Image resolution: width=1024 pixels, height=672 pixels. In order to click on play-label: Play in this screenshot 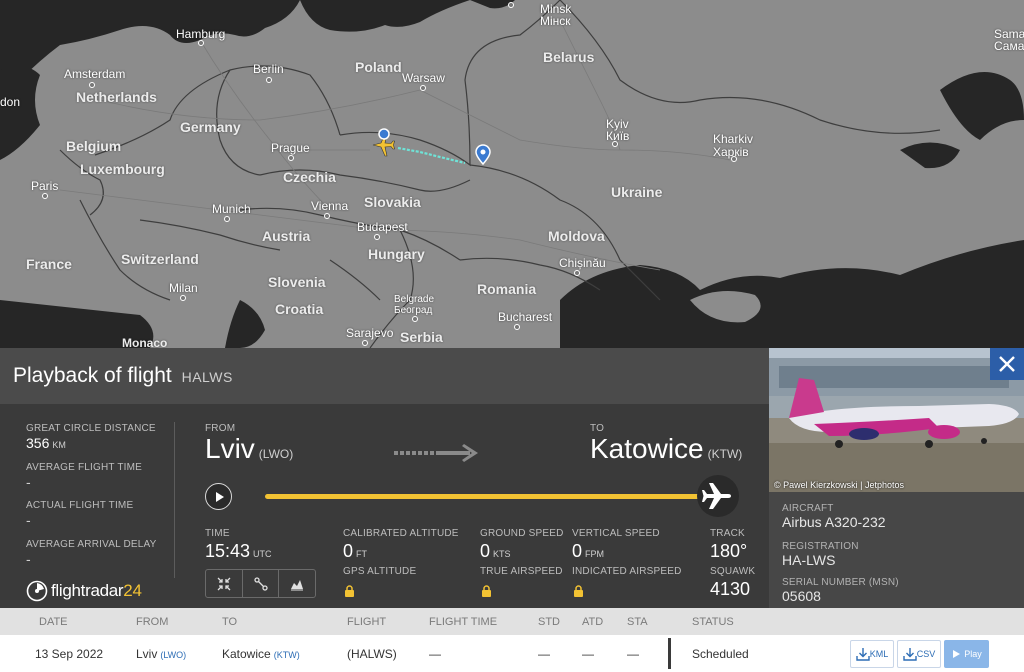, I will do `click(973, 654)`.